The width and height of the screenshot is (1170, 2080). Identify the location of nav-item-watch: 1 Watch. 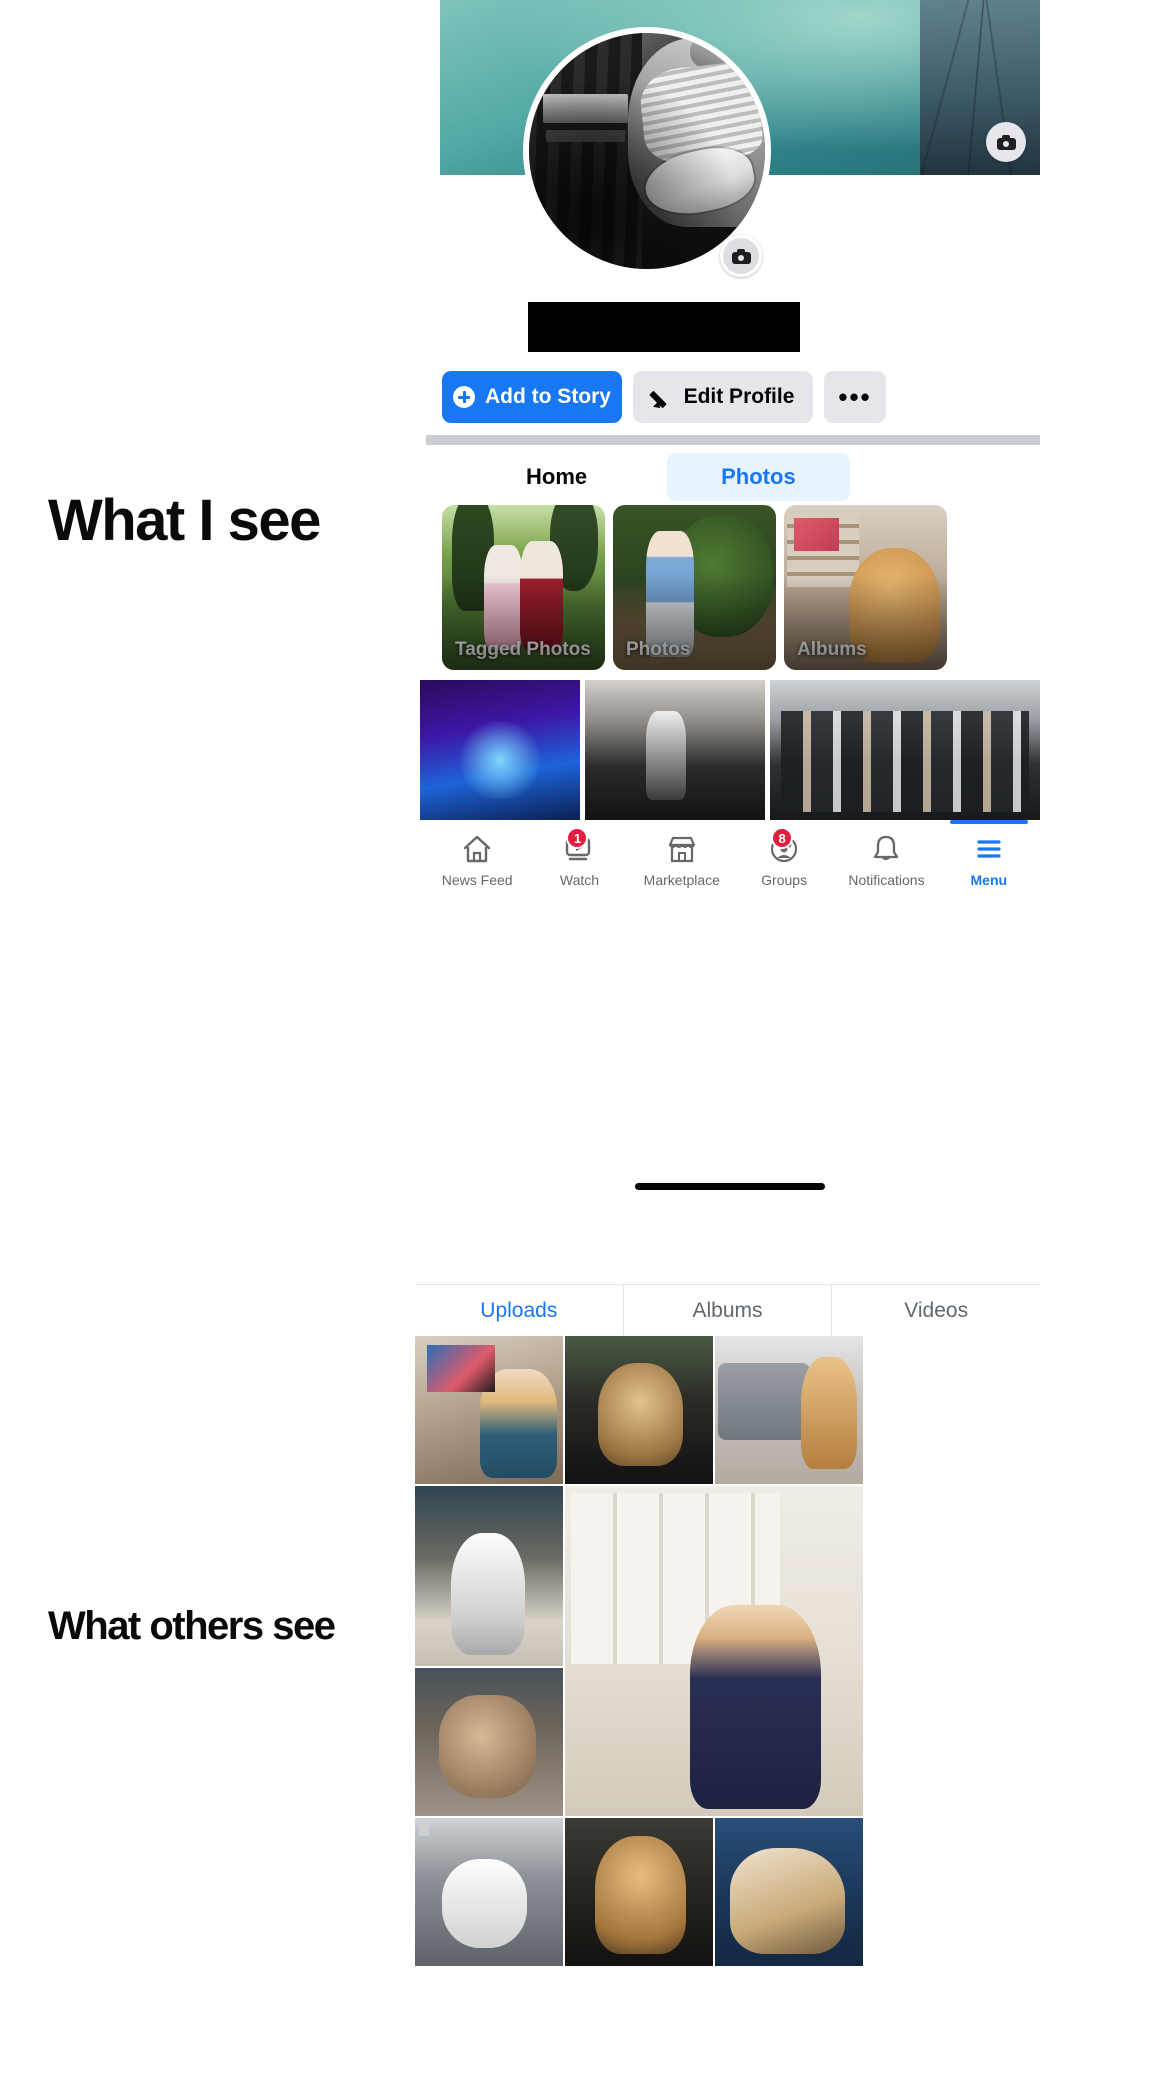
(579, 857).